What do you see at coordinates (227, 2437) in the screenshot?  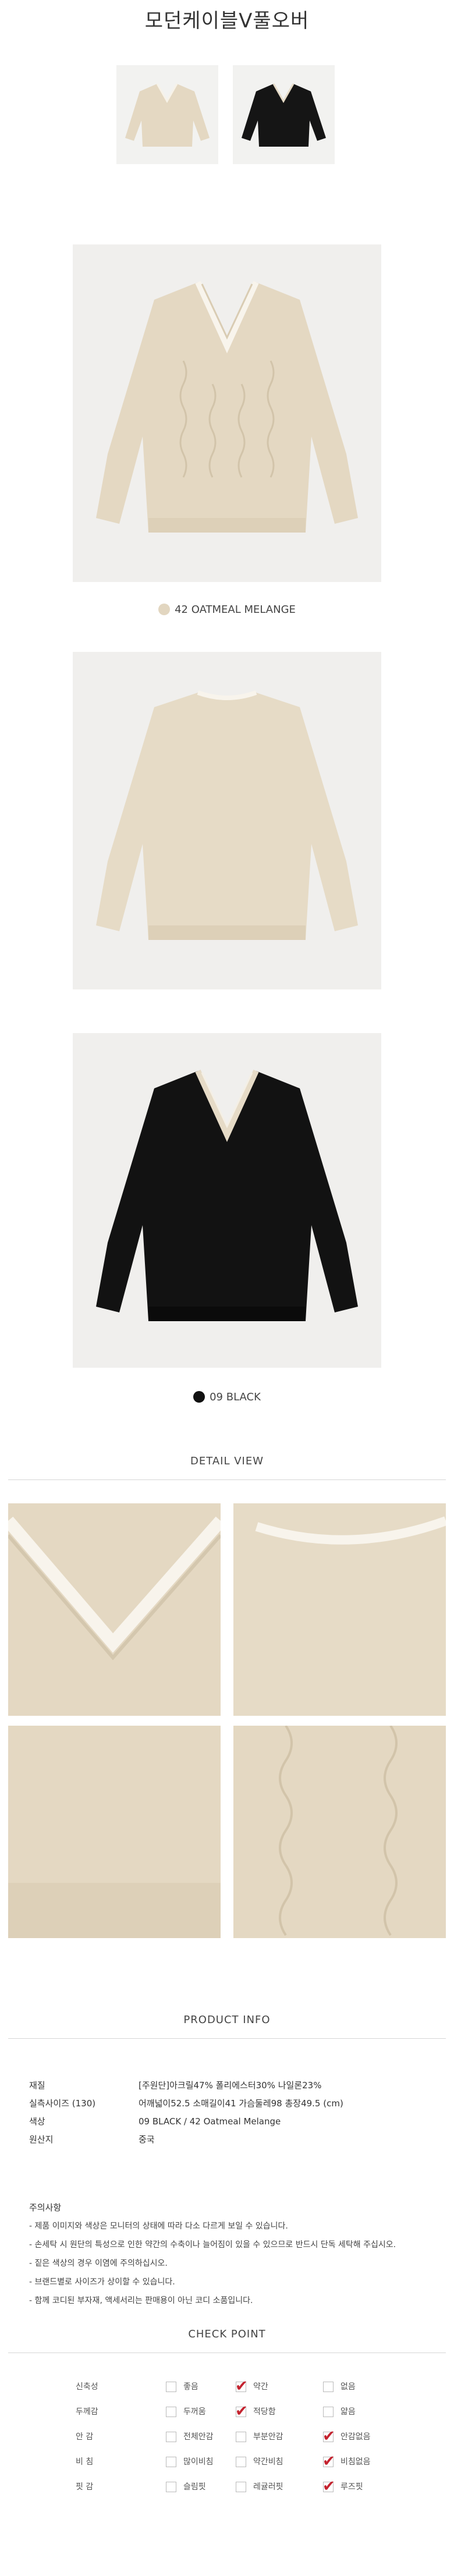 I see `check-point-row: 안 감 전체안감 부분안감 ✔ 안감없음` at bounding box center [227, 2437].